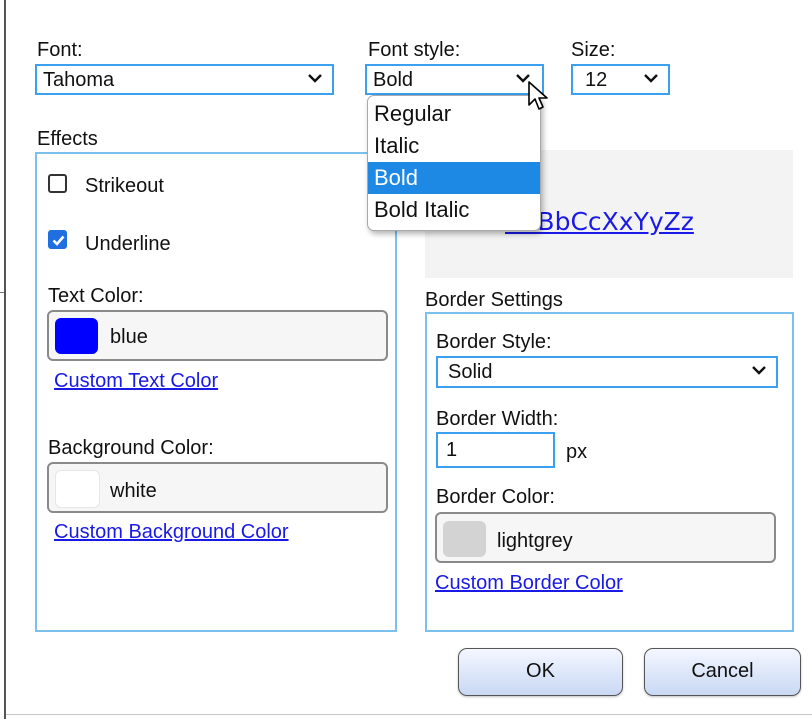 The height and width of the screenshot is (719, 812). Describe the element at coordinates (454, 79) in the screenshot. I see `font-style-select: Bold` at that location.